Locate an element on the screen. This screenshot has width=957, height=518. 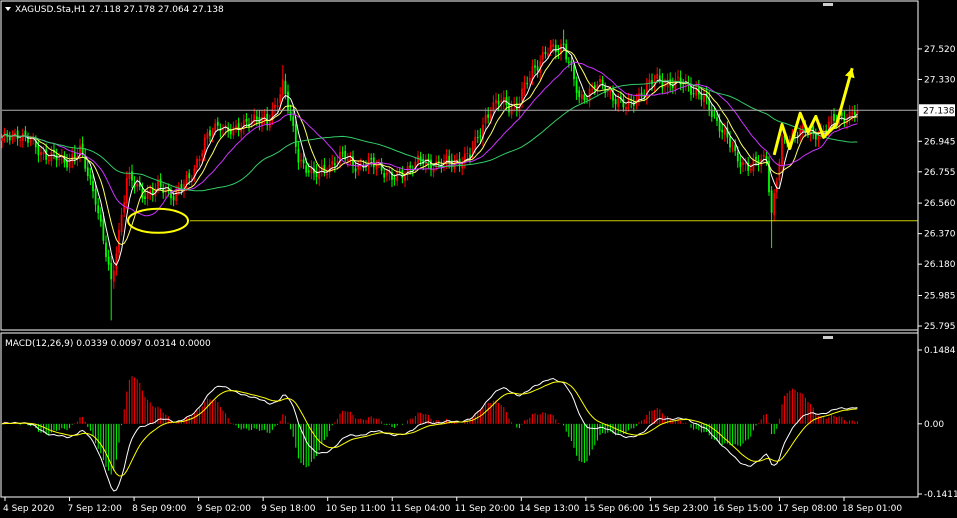
time-tick-label: 4 Sep 2020 is located at coordinates (29, 509).